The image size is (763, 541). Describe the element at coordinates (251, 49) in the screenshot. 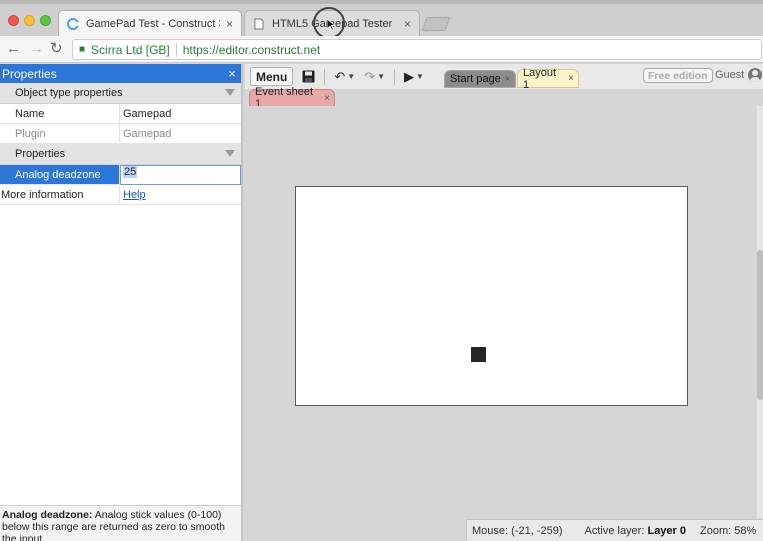

I see `url-text: https://editor.construct.net` at that location.